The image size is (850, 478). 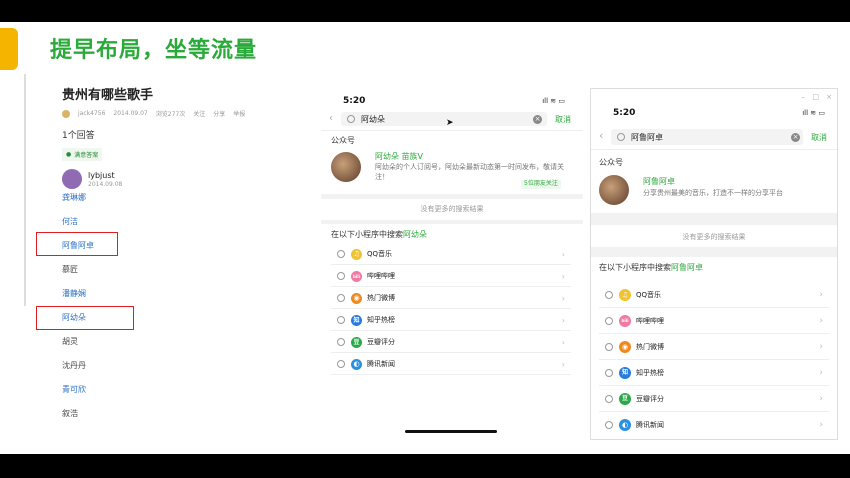 What do you see at coordinates (813, 113) in the screenshot?
I see `status-icons: ıll ≋ ▭` at bounding box center [813, 113].